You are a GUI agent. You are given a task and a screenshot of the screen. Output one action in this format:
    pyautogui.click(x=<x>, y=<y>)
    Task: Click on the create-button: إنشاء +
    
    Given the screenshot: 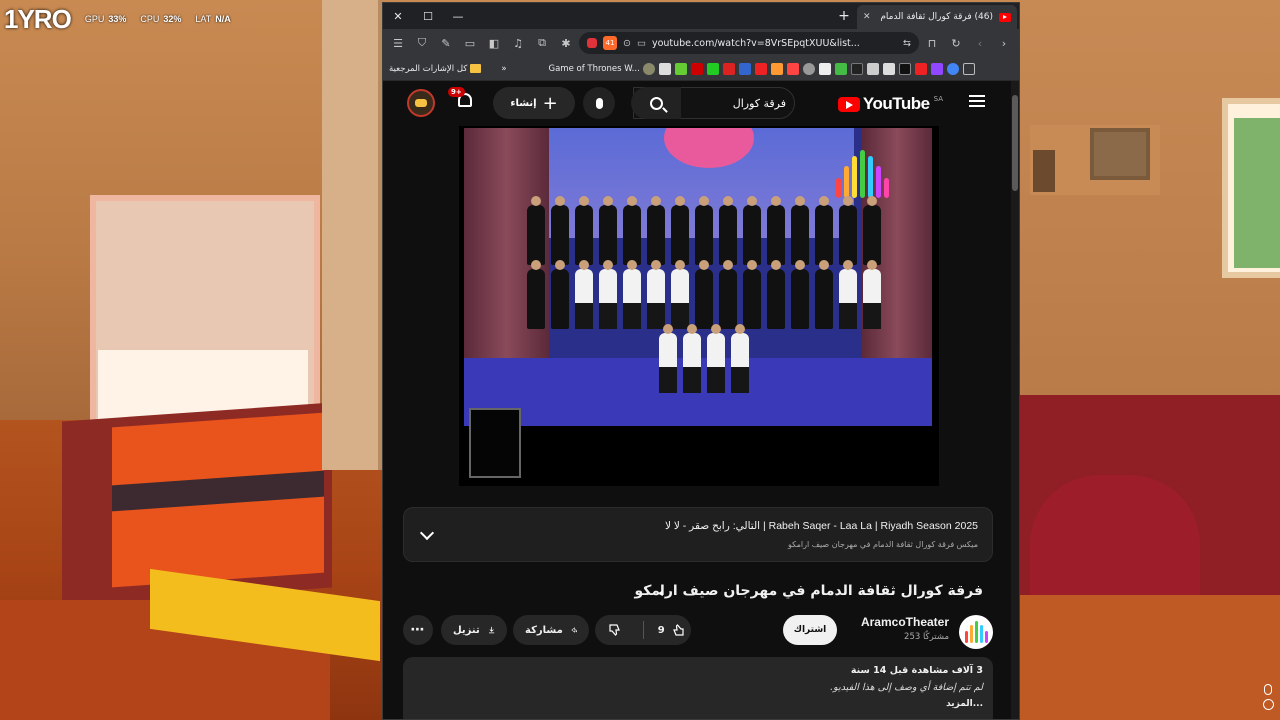 What is the action you would take?
    pyautogui.click(x=534, y=103)
    